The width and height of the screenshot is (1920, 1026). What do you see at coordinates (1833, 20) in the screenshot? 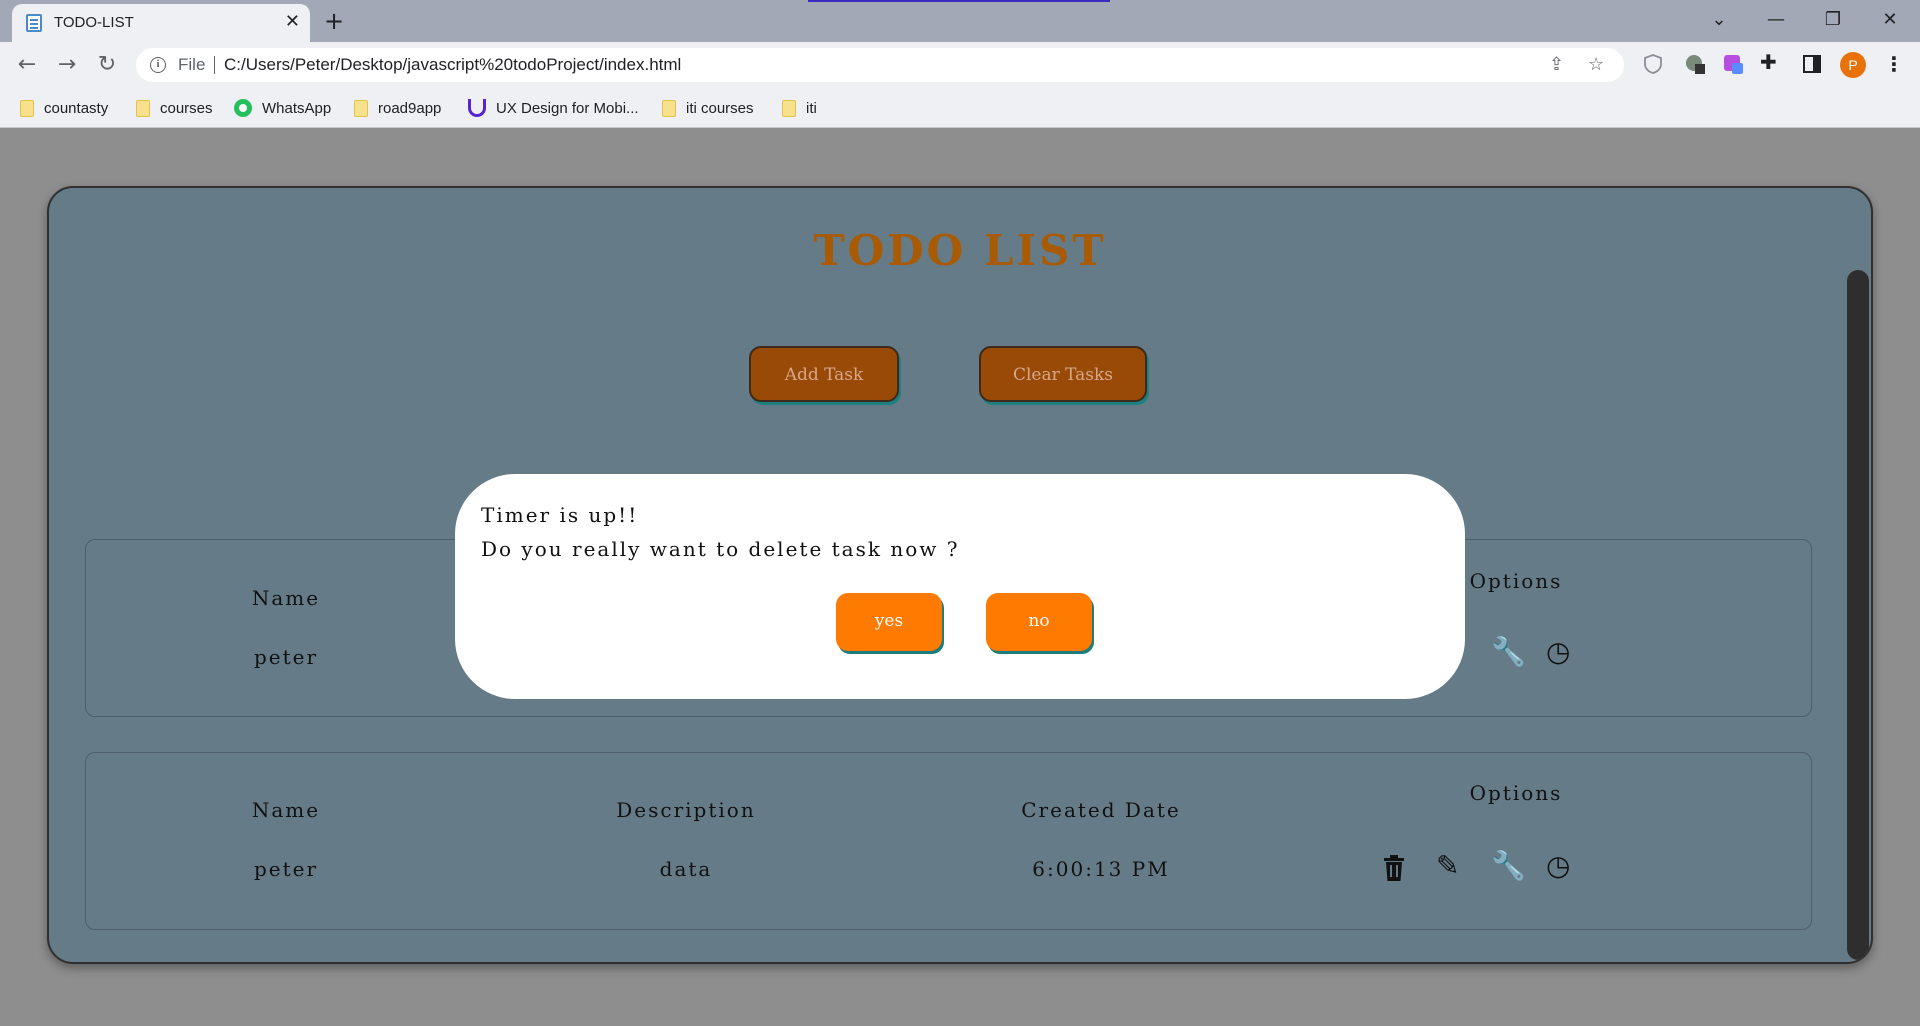
I see `restore-button: ❐` at bounding box center [1833, 20].